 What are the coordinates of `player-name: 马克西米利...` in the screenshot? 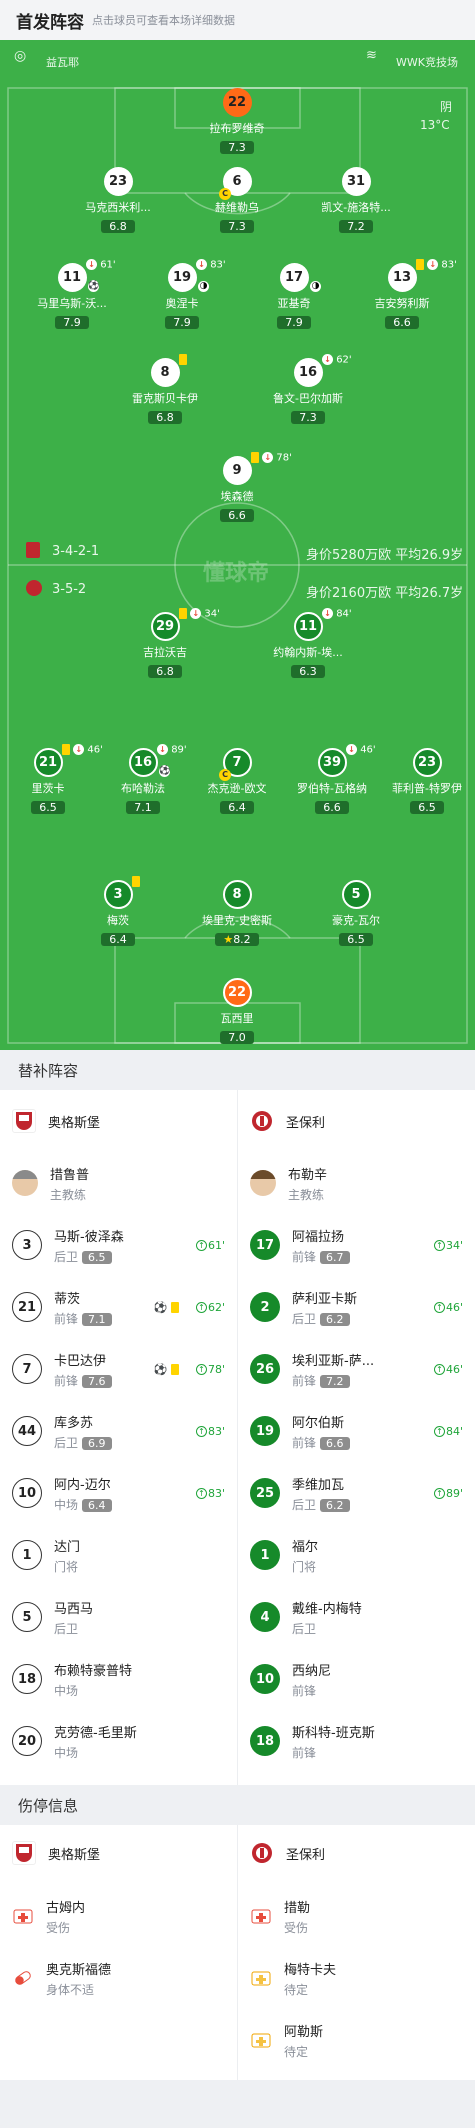 It's located at (118, 207).